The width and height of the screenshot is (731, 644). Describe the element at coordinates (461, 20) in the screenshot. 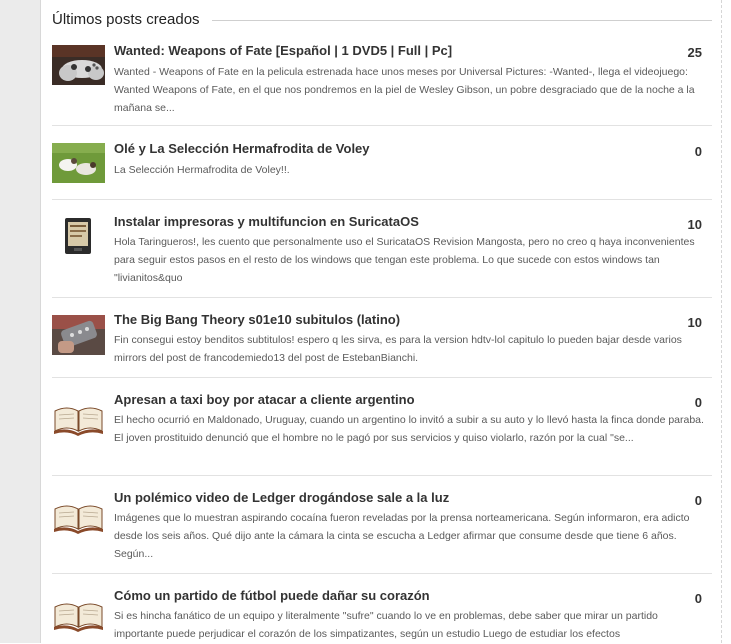

I see `header-divider` at that location.